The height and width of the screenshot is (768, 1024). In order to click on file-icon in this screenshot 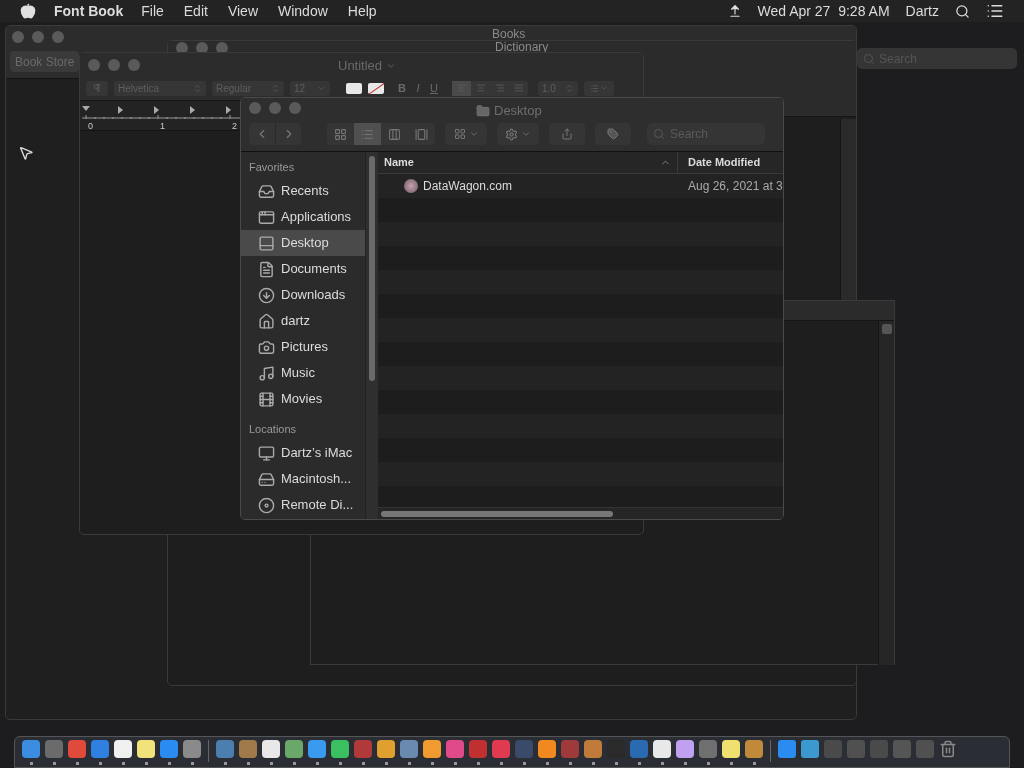, I will do `click(411, 186)`.